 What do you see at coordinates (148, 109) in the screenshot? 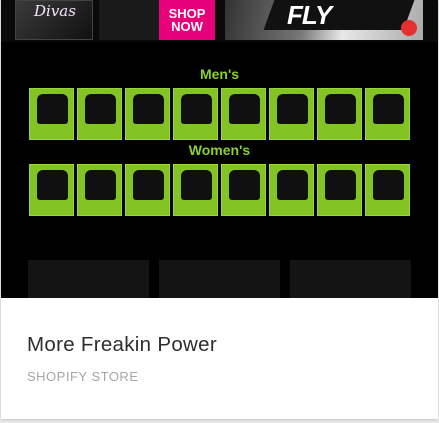
I see `glove-image` at bounding box center [148, 109].